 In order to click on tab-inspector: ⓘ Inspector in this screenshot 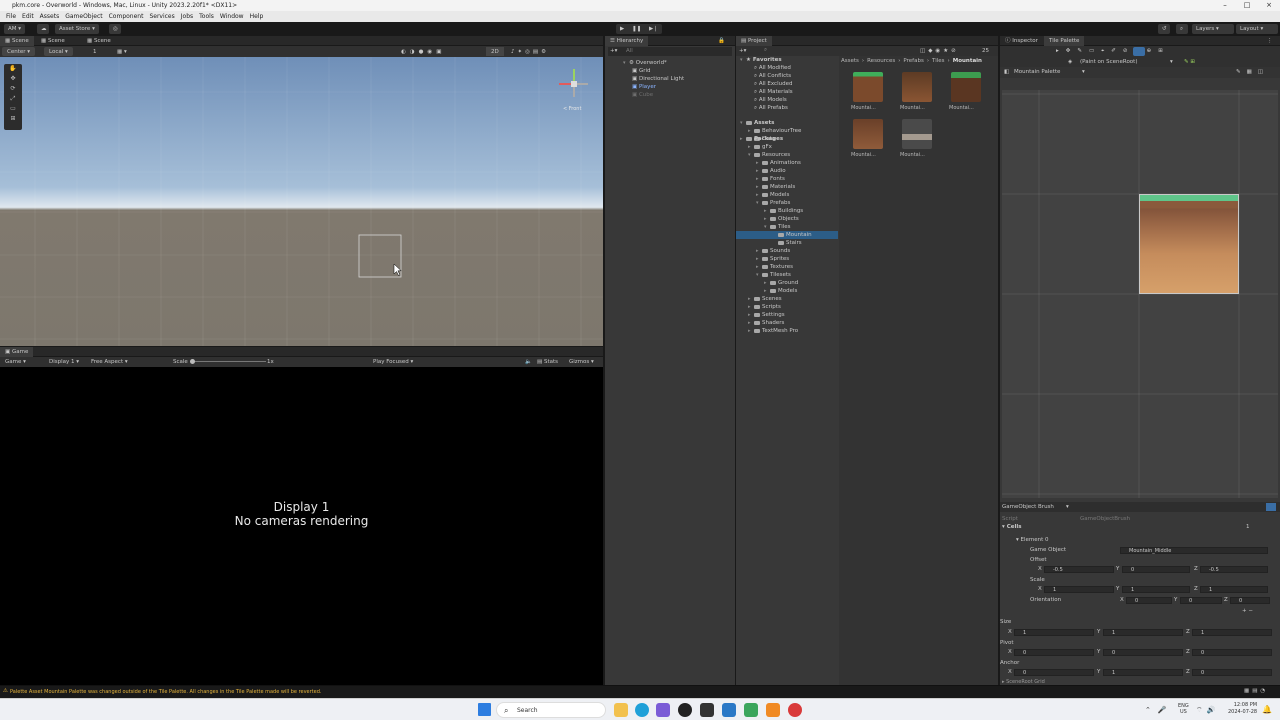, I will do `click(1021, 41)`.